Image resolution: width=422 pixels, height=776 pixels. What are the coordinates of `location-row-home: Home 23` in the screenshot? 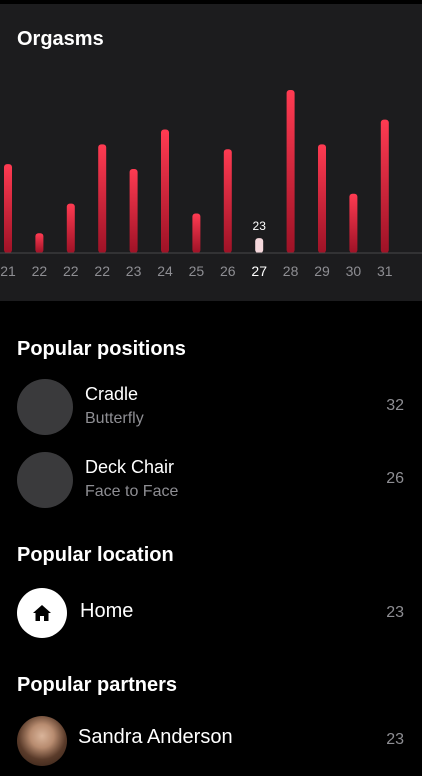 It's located at (211, 616).